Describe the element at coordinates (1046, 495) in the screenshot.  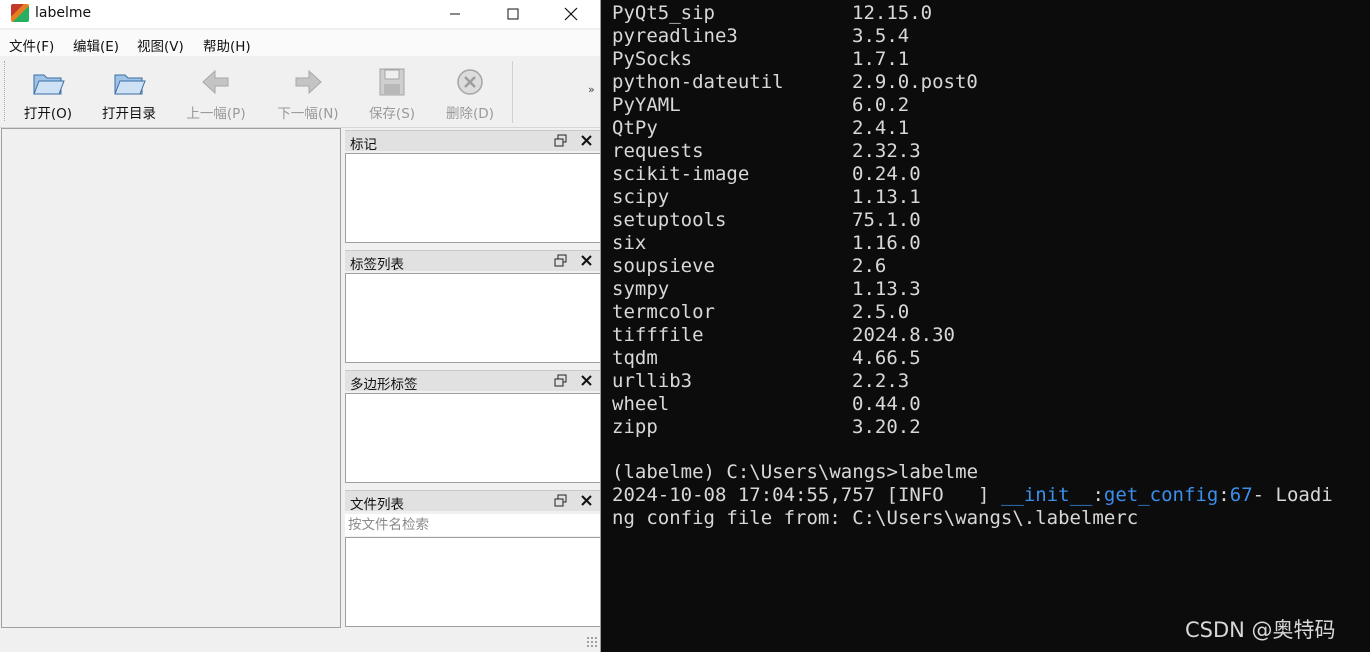
I see `log-module: __init__` at that location.